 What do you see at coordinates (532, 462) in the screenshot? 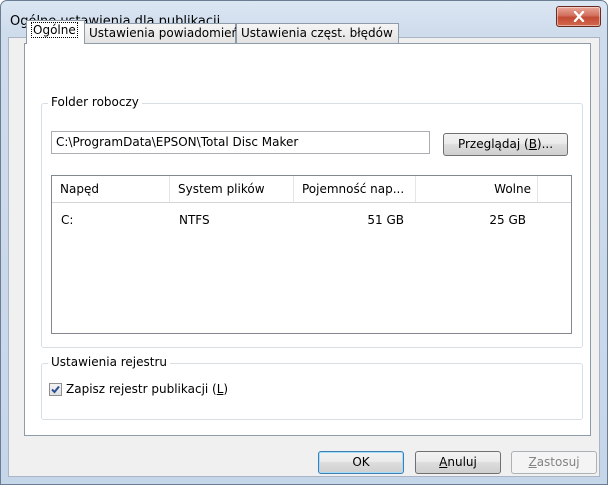
I see `apply-mnemonic: Z` at bounding box center [532, 462].